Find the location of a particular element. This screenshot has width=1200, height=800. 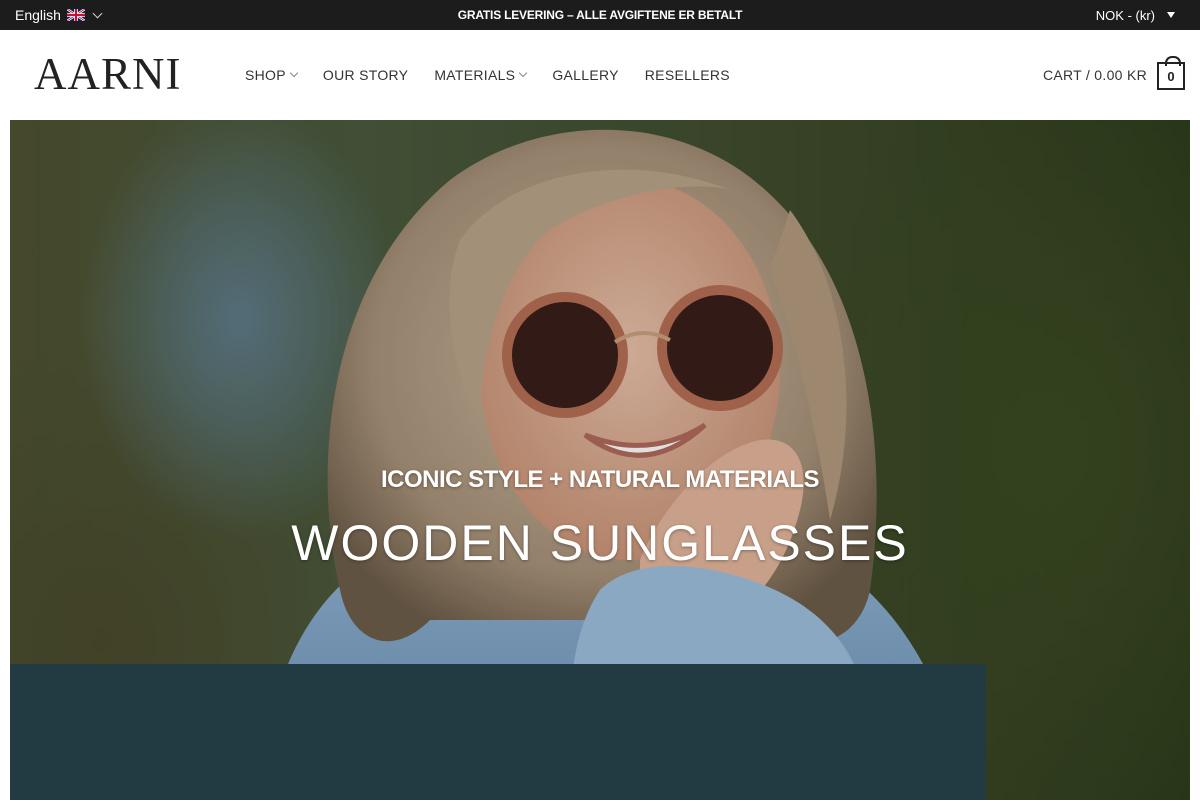

language-selector: English is located at coordinates (59, 15).